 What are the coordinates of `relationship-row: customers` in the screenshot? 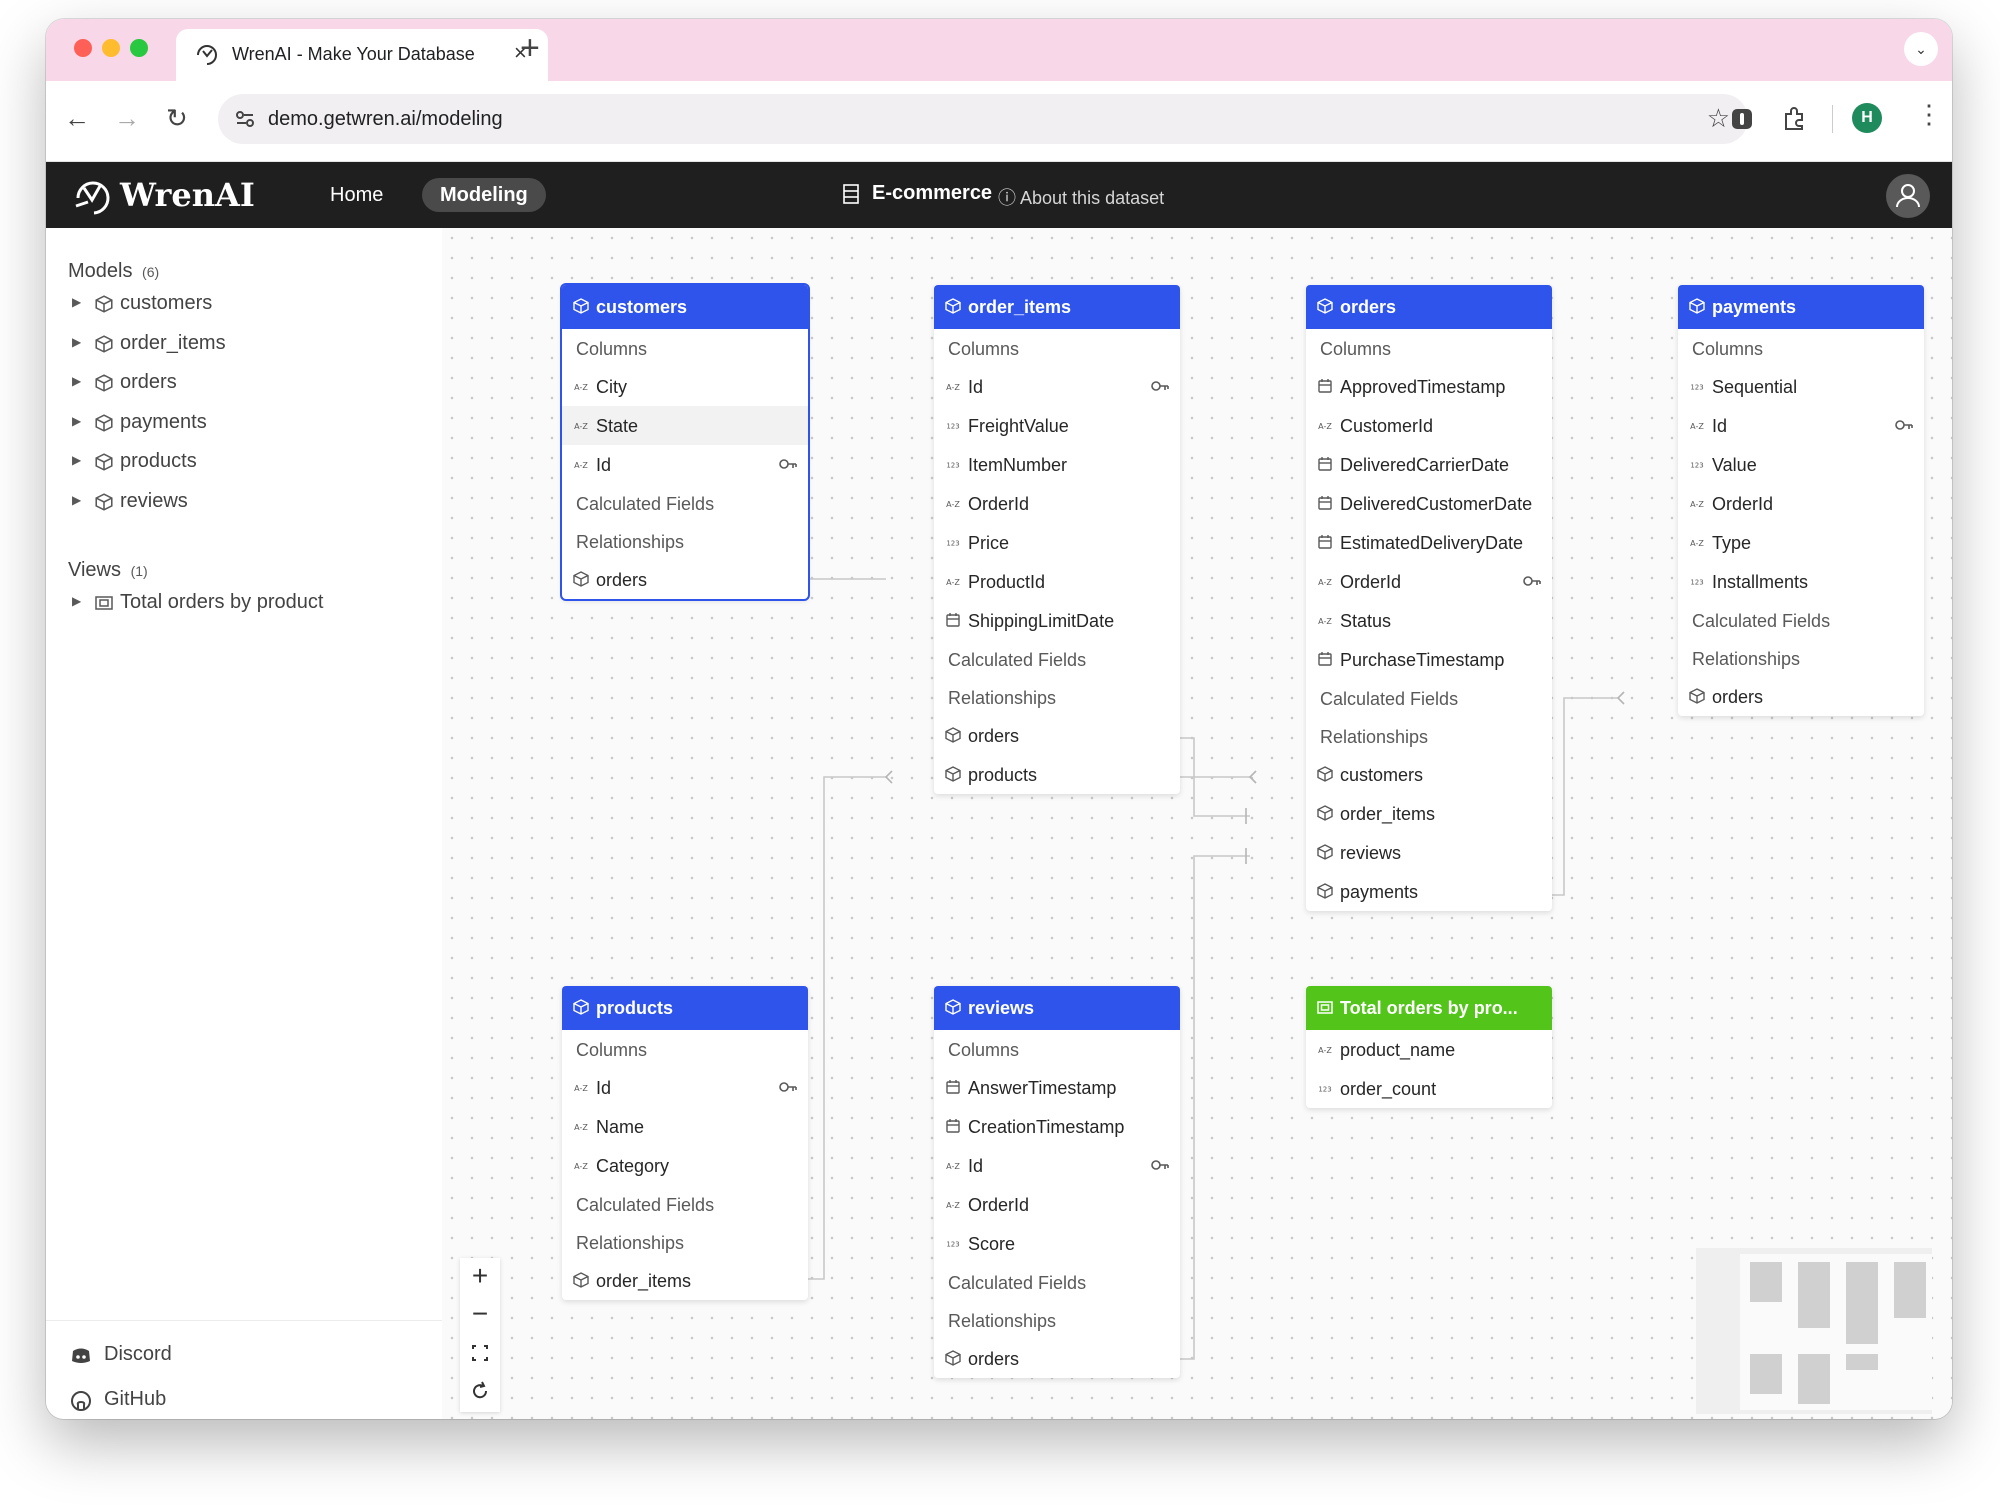 It's located at (1429, 774).